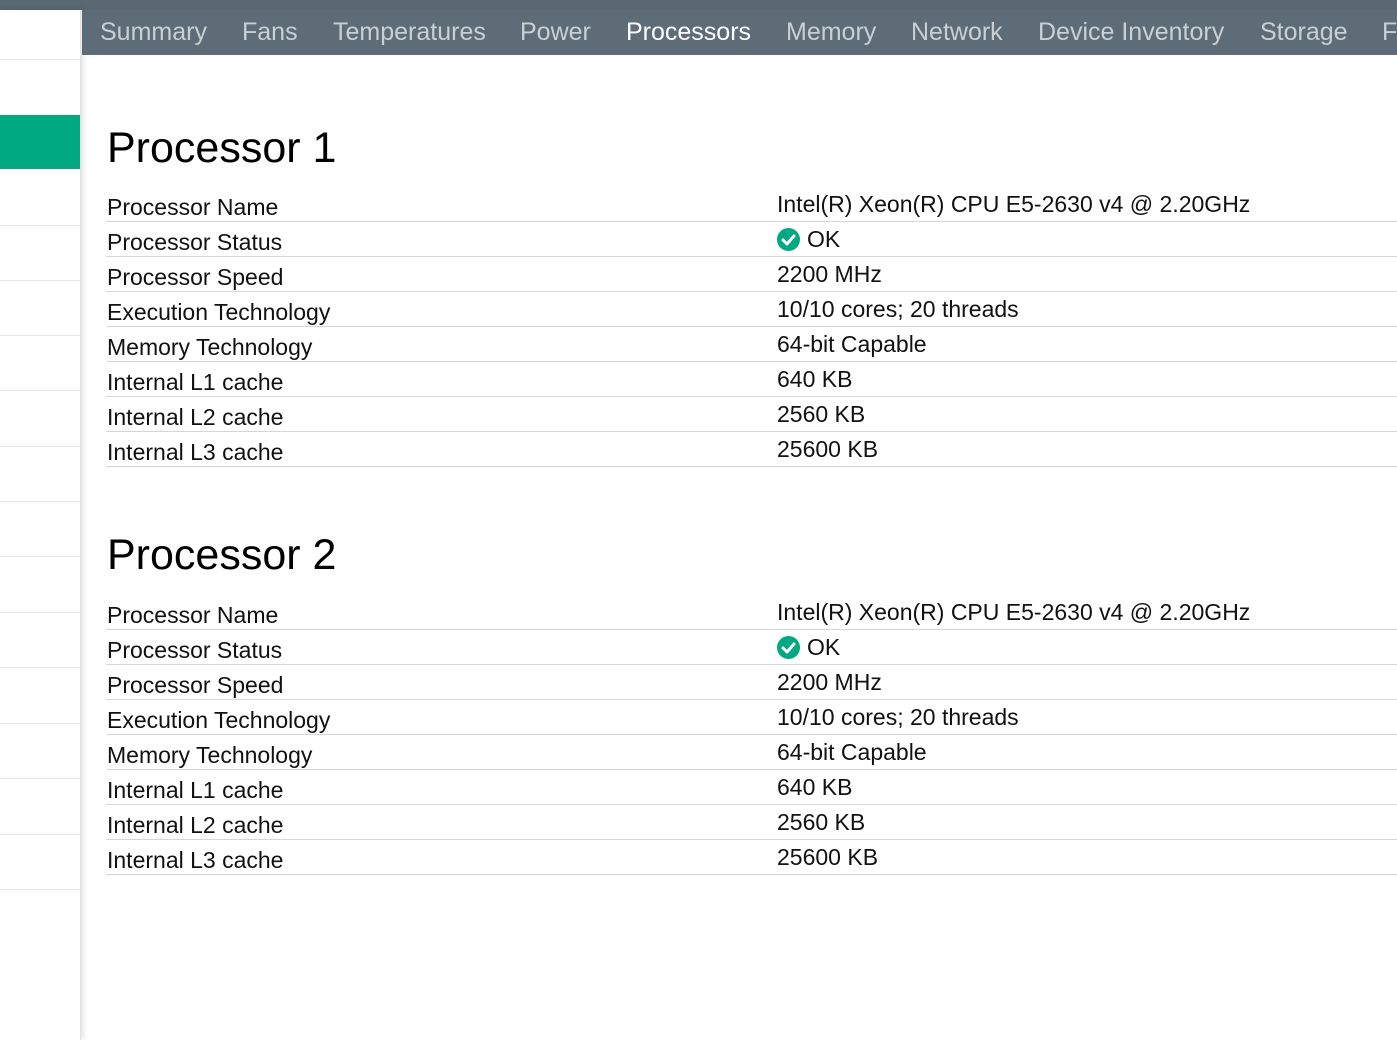 The image size is (1397, 1040). I want to click on section-title-processor-2: Processor 2, so click(222, 555).